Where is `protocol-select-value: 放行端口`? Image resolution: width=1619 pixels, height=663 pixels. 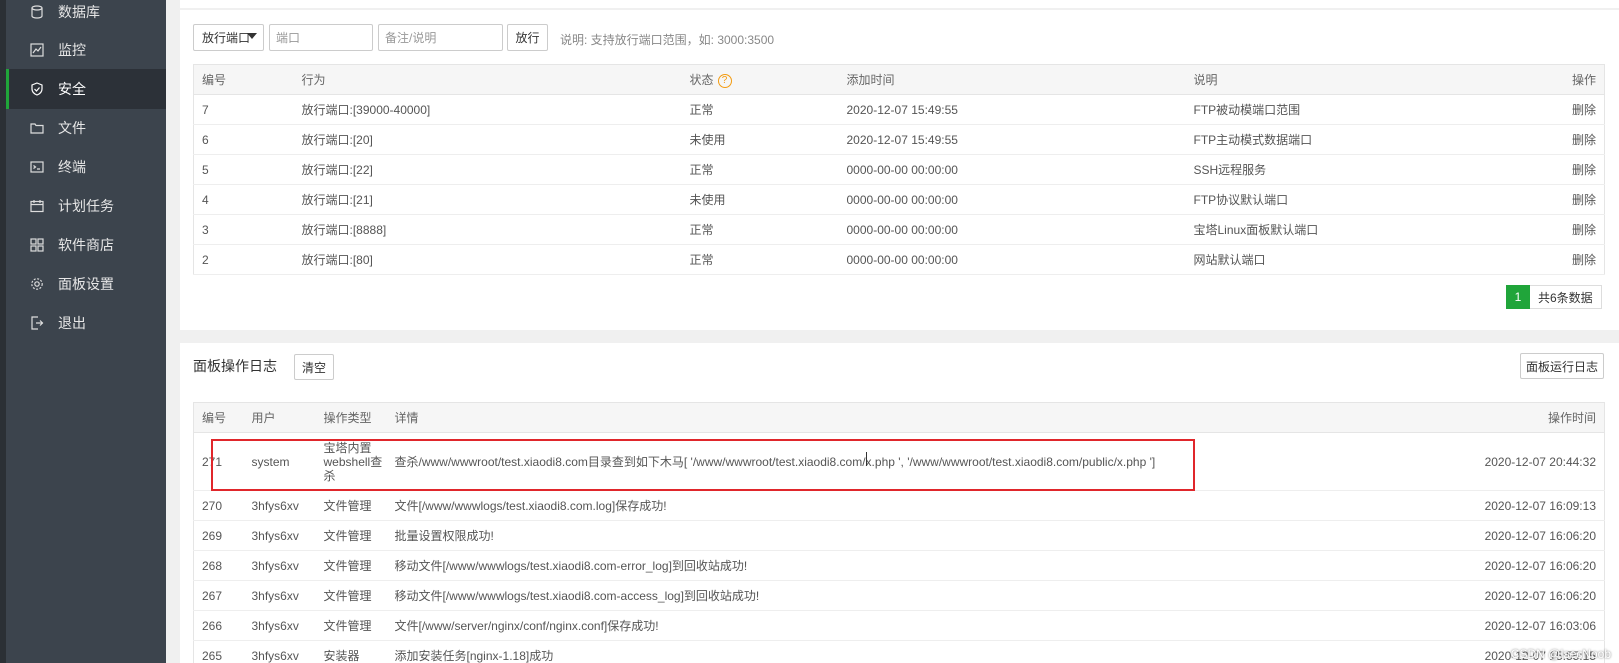 protocol-select-value: 放行端口 is located at coordinates (226, 38).